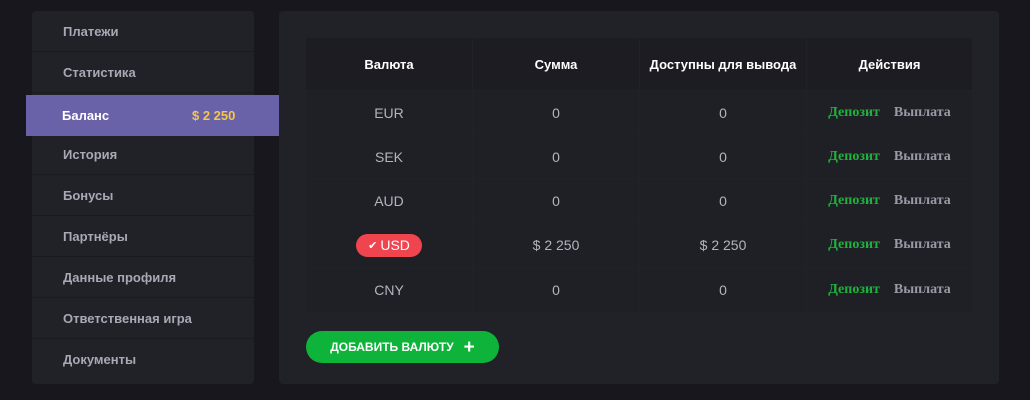 Image resolution: width=1030 pixels, height=400 pixels. Describe the element at coordinates (556, 245) in the screenshot. I see `sum-cell: $ 2 250` at that location.